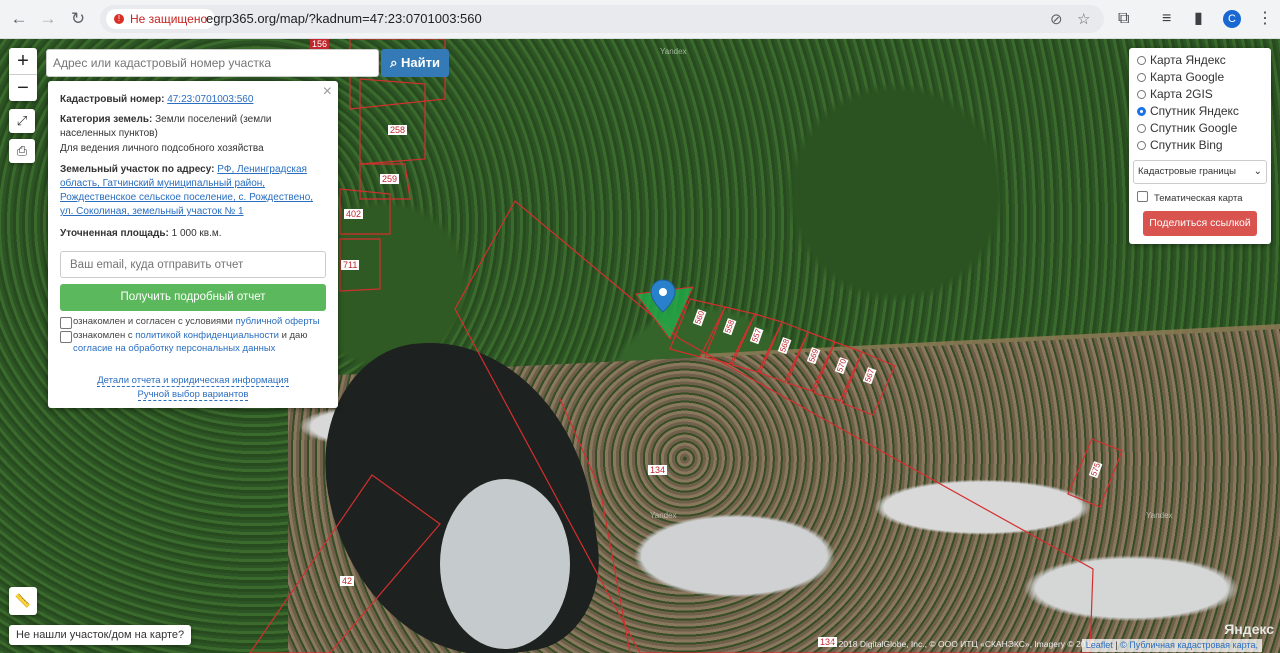 The width and height of the screenshot is (1280, 653). I want to click on manual-select-link: Ручной выбор вариантов, so click(193, 395).